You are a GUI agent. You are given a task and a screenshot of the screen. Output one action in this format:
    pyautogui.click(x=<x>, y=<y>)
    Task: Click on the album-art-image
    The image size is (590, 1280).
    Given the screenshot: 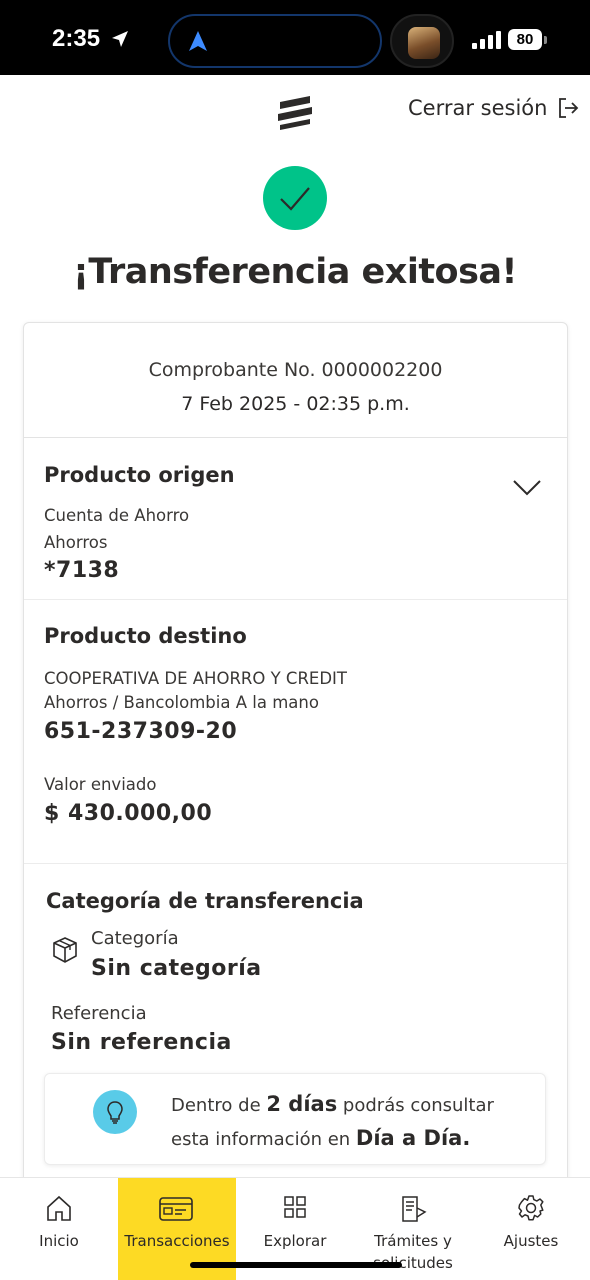 What is the action you would take?
    pyautogui.click(x=424, y=43)
    